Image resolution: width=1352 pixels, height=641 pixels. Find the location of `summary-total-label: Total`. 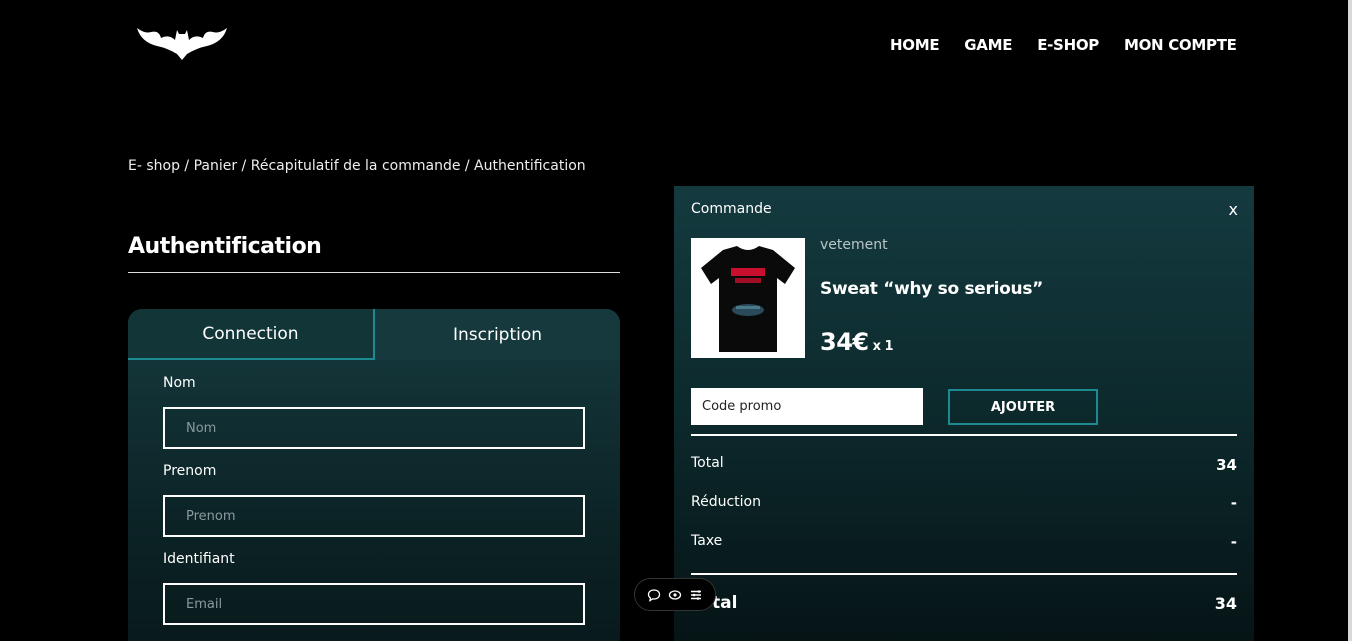

summary-total-label: Total is located at coordinates (707, 463).